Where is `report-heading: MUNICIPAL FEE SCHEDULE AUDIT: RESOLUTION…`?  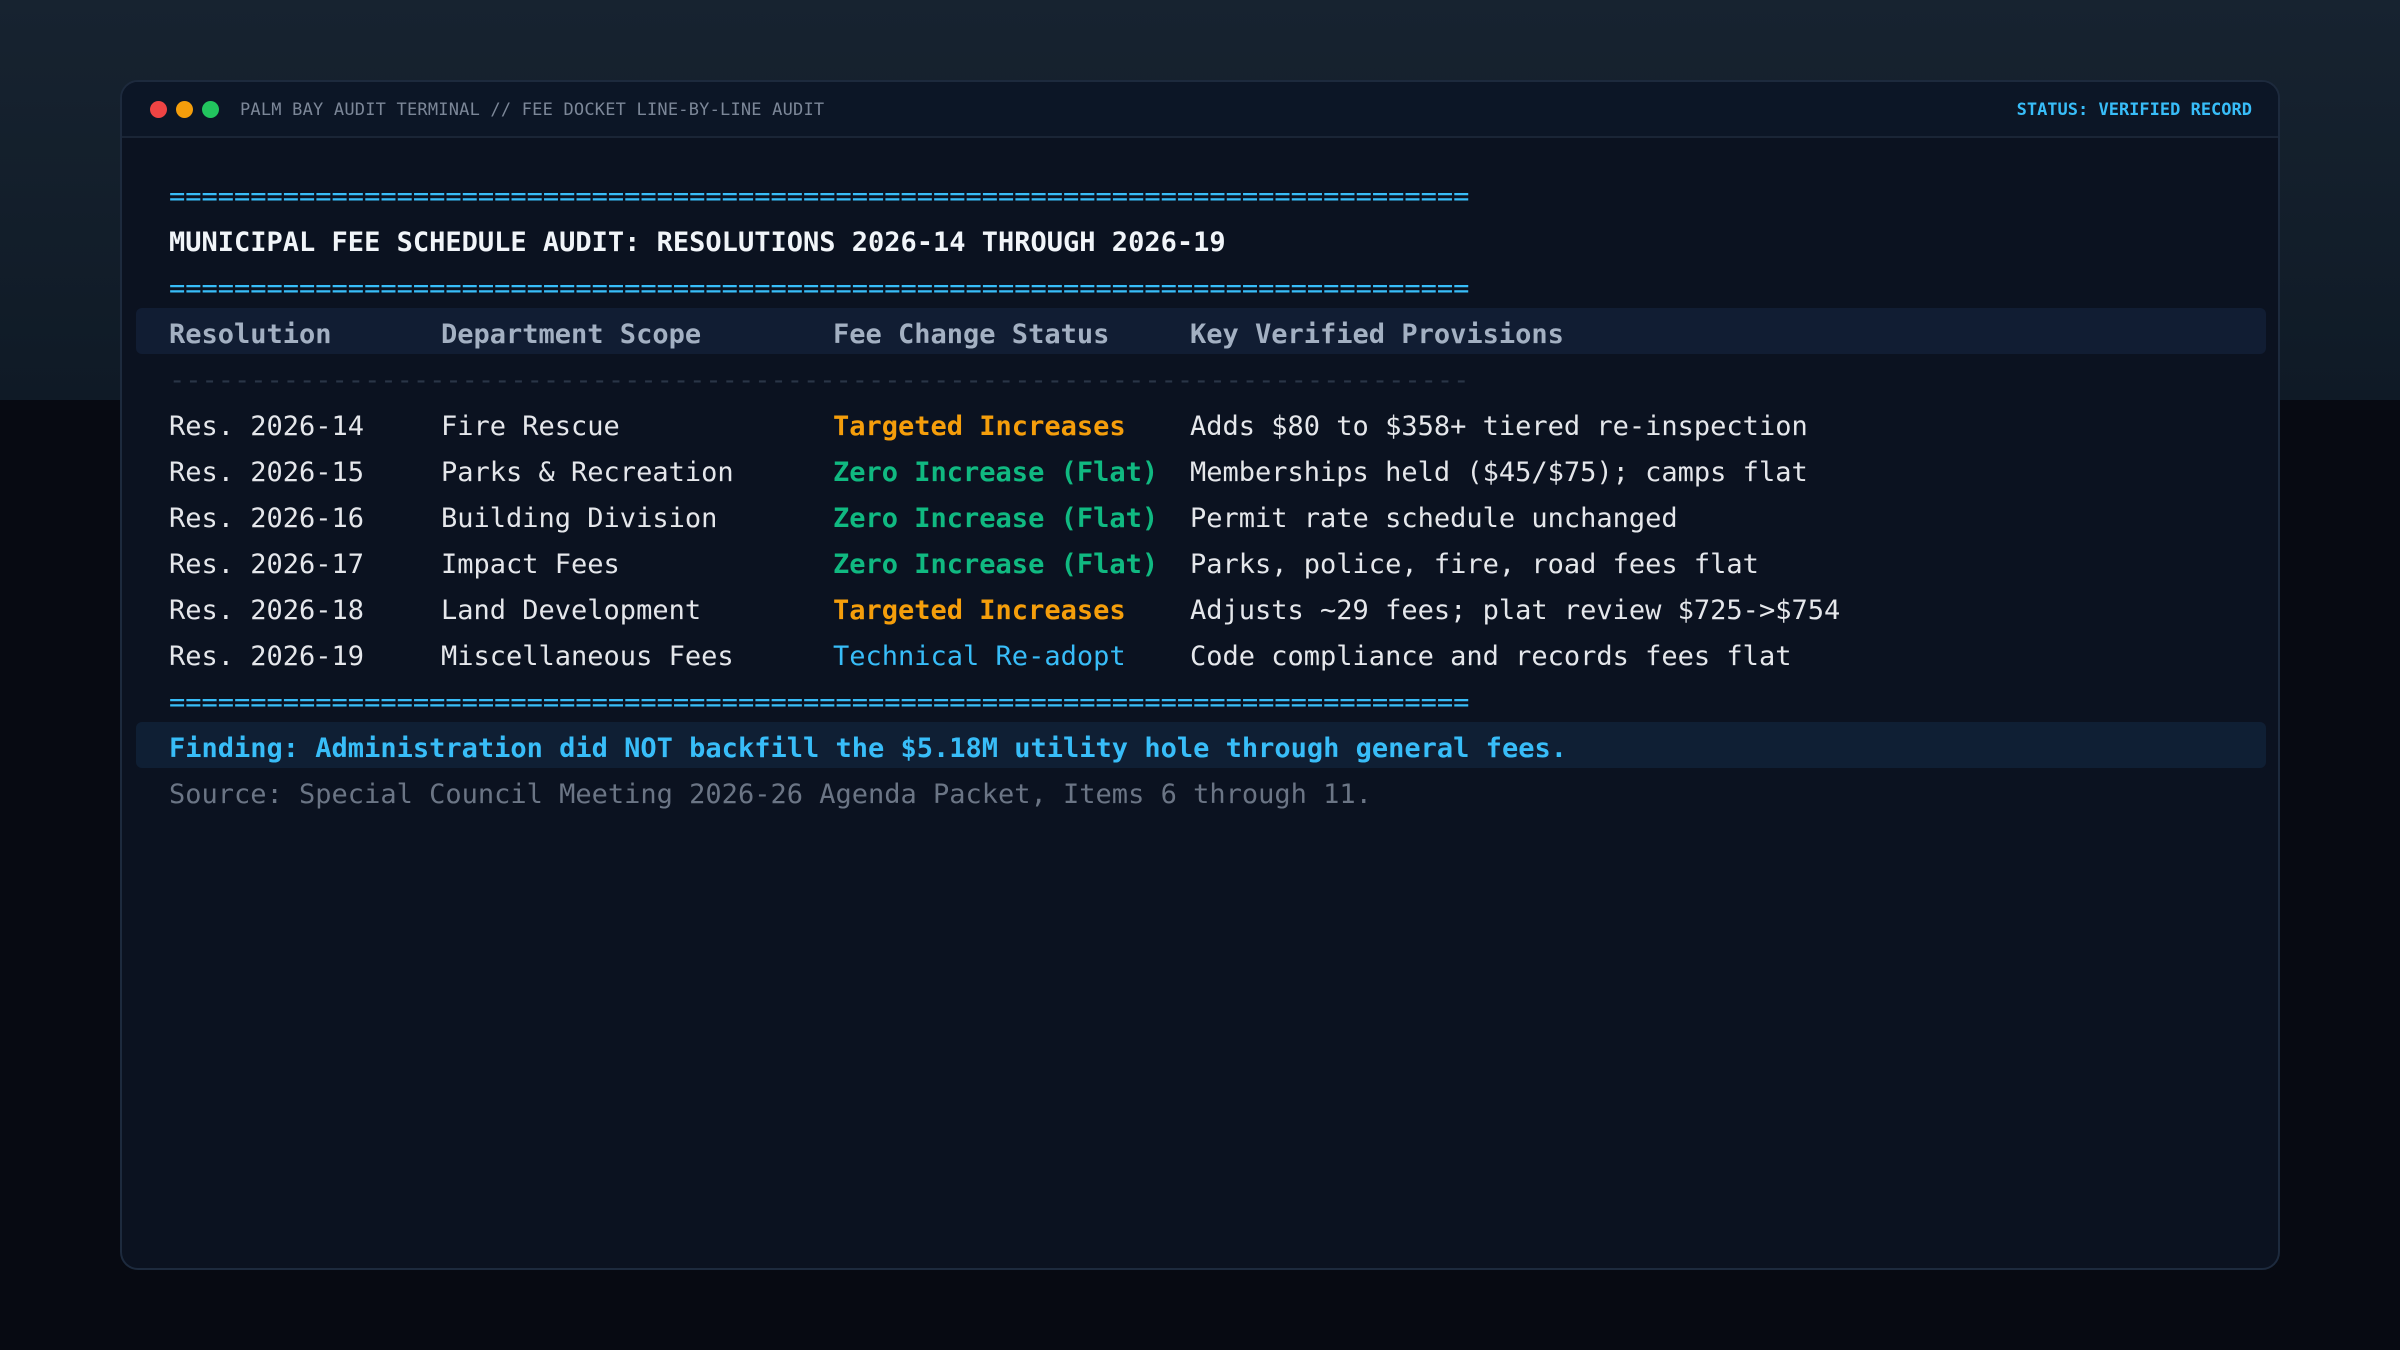
report-heading: MUNICIPAL FEE SCHEDULE AUDIT: RESOLUTION… is located at coordinates (697, 242).